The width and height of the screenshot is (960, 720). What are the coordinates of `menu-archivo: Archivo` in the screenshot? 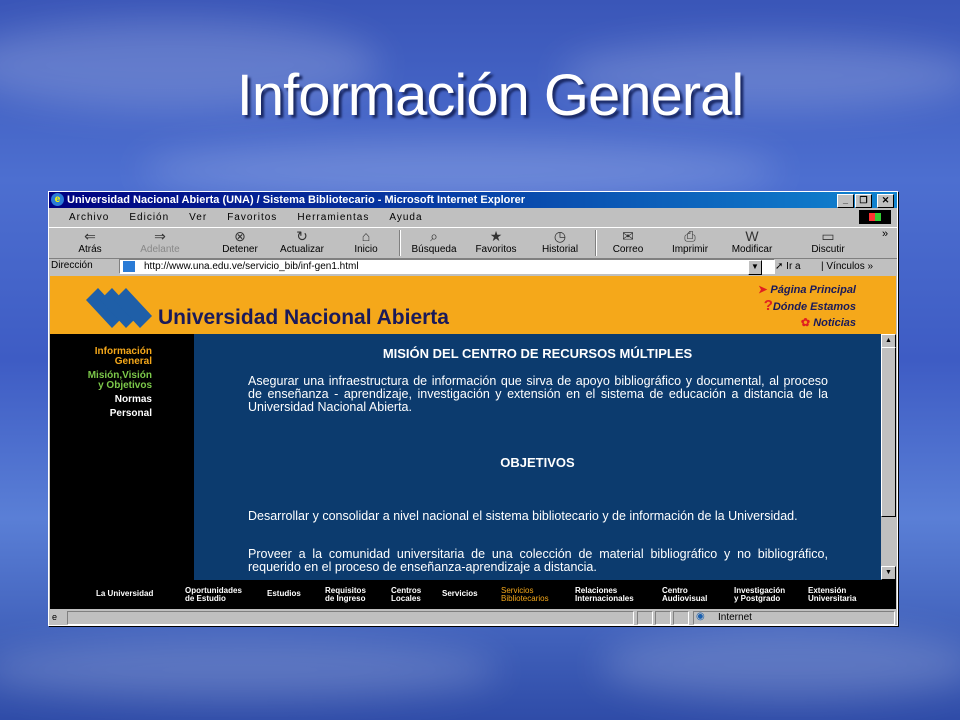 It's located at (89, 217).